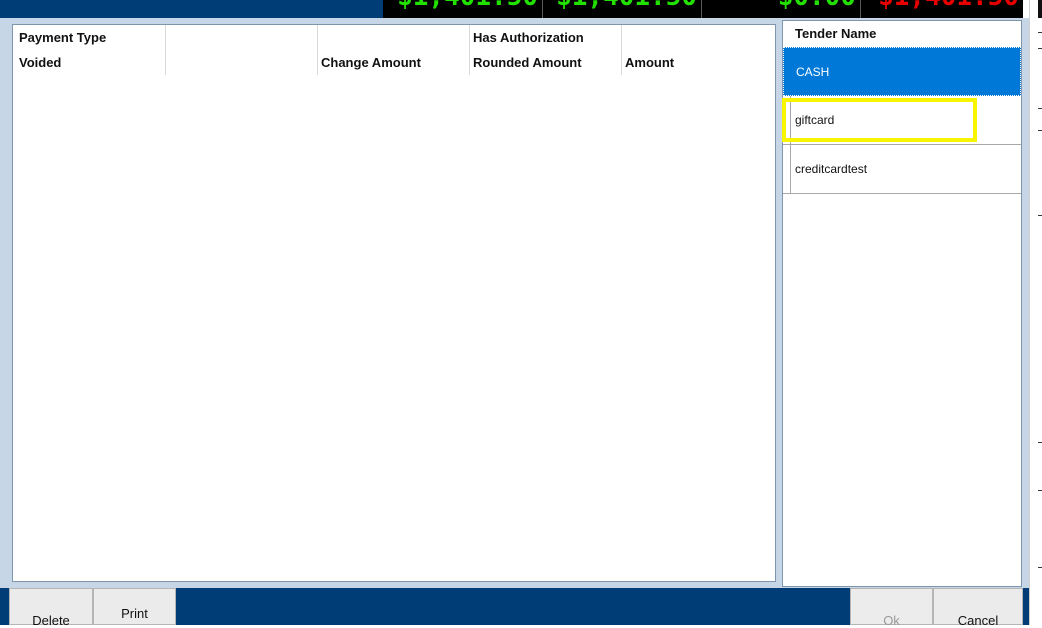 The image size is (1042, 628). I want to click on cancel-button-label: Cancel, so click(978, 620).